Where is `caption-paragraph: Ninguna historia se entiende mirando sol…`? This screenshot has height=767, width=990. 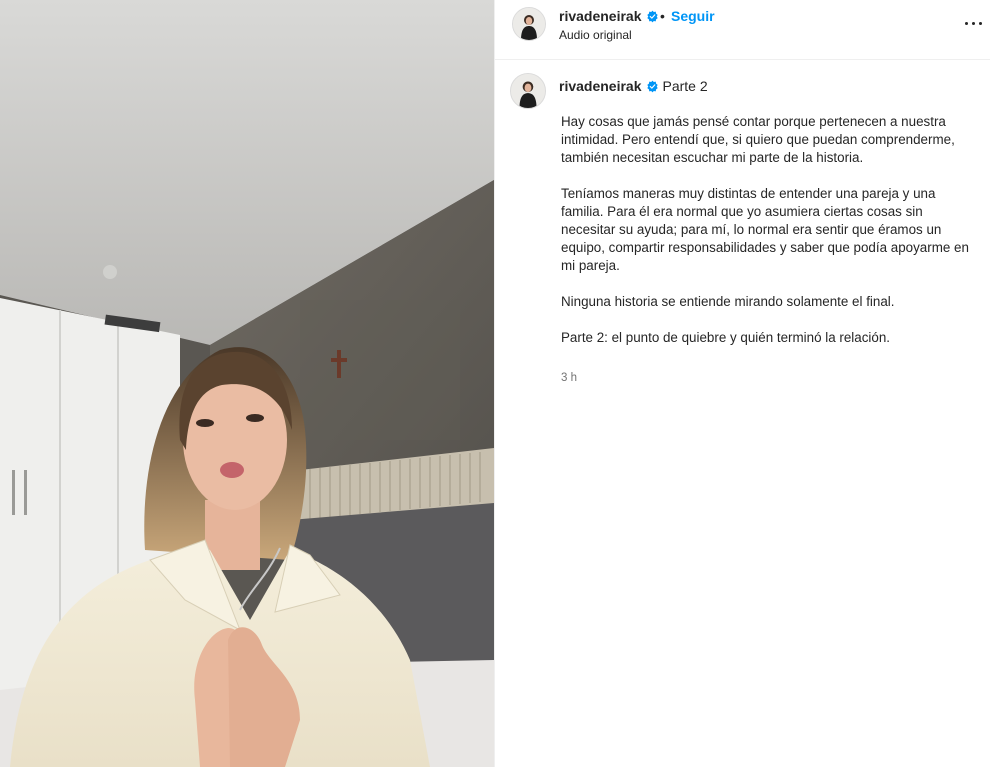
caption-paragraph: Ninguna historia se entiende mirando sol… is located at coordinates (728, 301).